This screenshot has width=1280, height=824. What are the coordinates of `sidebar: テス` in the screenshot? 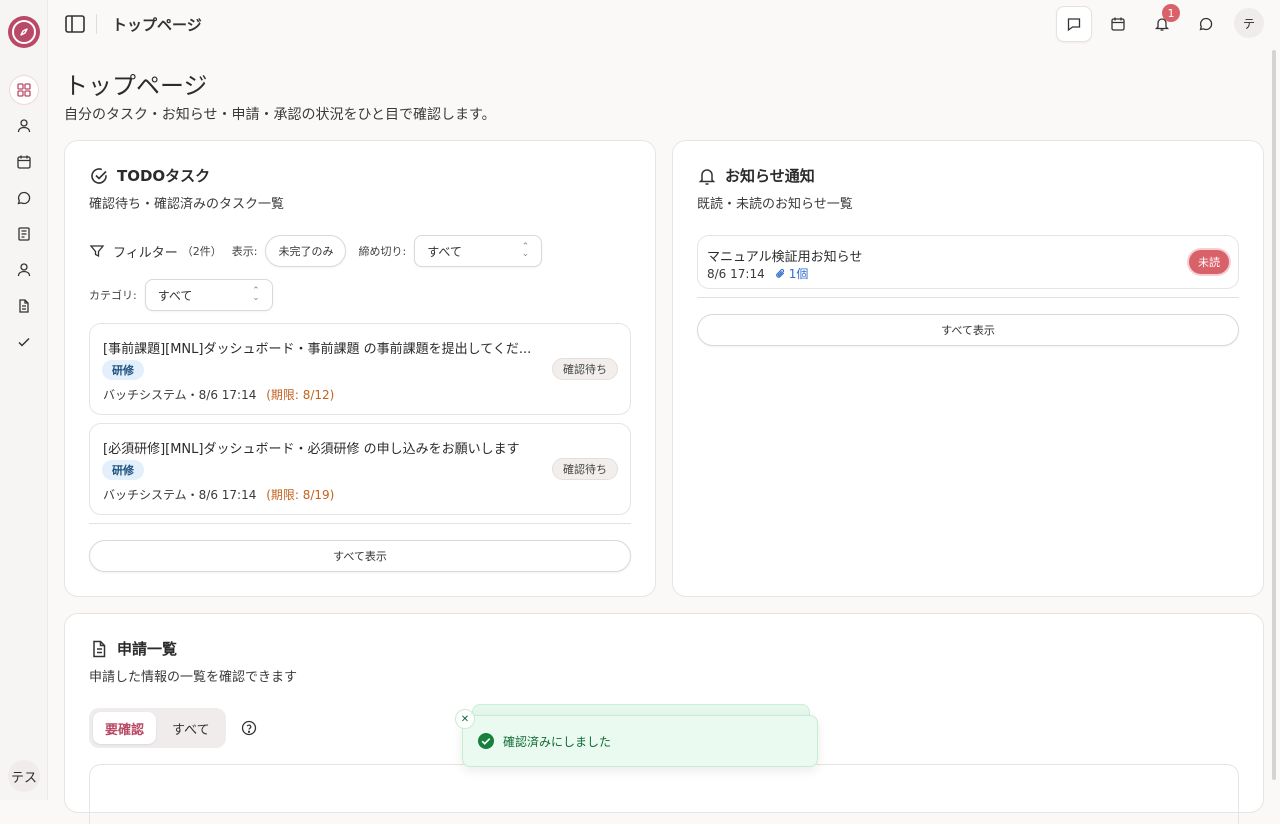 It's located at (24, 400).